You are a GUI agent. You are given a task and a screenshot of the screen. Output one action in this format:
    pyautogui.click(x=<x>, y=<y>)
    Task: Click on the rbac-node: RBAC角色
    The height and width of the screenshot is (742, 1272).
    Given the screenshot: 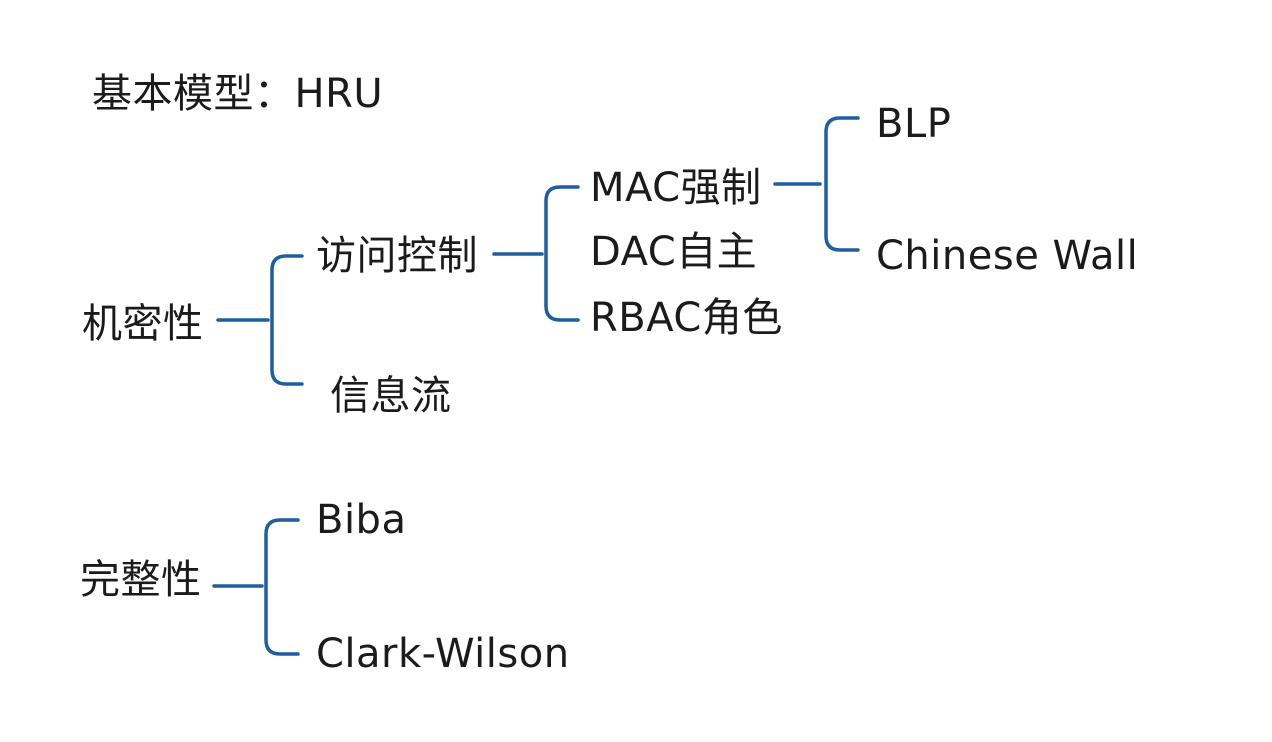 What is the action you would take?
    pyautogui.click(x=686, y=318)
    